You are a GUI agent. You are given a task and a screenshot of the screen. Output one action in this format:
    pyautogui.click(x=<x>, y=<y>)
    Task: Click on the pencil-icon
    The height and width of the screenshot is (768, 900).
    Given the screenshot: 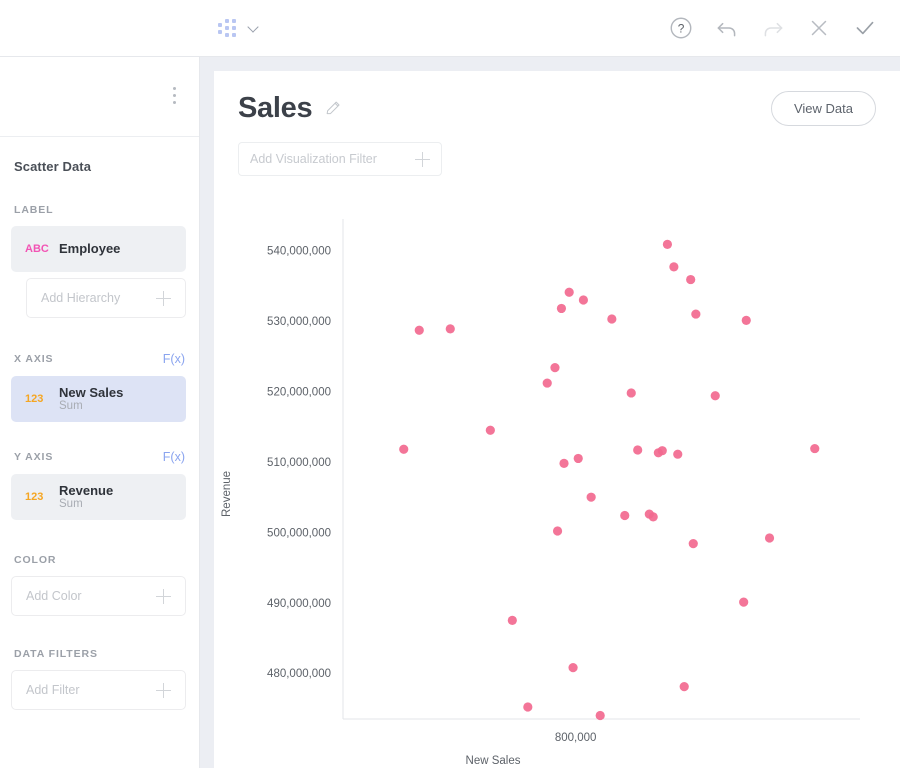 What is the action you would take?
    pyautogui.click(x=333, y=108)
    